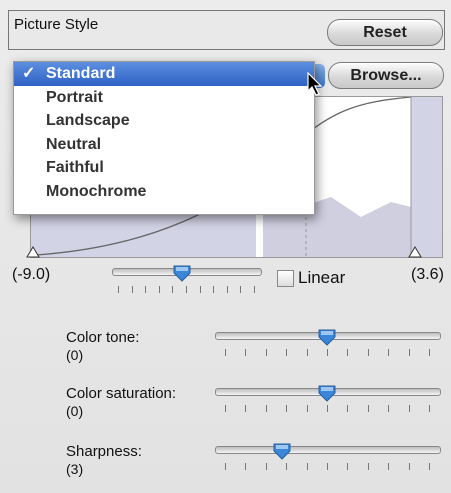  What do you see at coordinates (164, 74) in the screenshot?
I see `menu-item-standard: ✓ Standard` at bounding box center [164, 74].